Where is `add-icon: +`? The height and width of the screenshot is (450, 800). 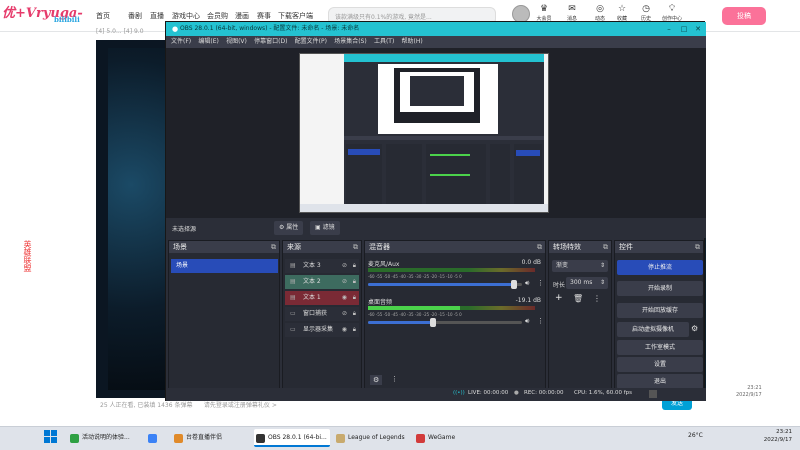
add-icon: + is located at coordinates (559, 298).